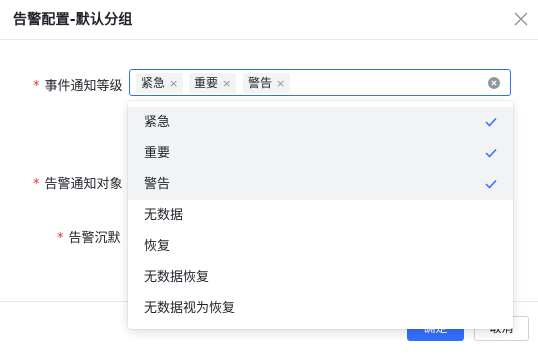 Image resolution: width=538 pixels, height=354 pixels. I want to click on tag-label: 重要, so click(206, 83).